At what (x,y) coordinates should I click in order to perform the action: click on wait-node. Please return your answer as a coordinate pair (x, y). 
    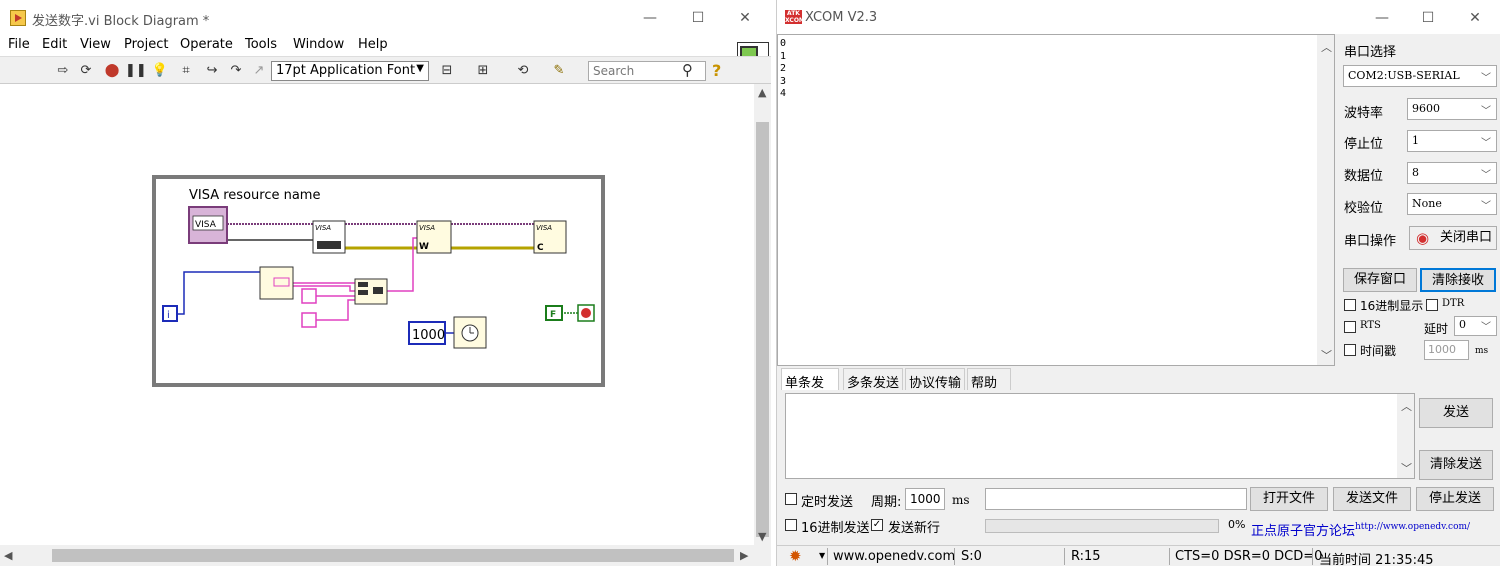
    Looking at the image, I should click on (470, 332).